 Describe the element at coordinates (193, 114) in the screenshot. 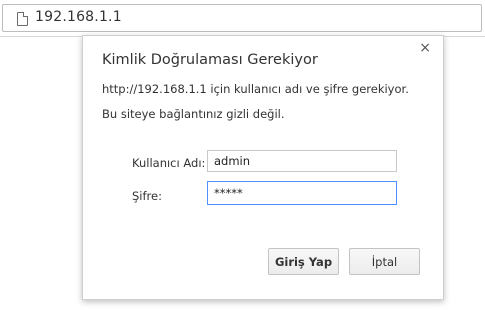

I see `connection-warning-message: Bu siteye bağlantınız gizli değil.` at that location.